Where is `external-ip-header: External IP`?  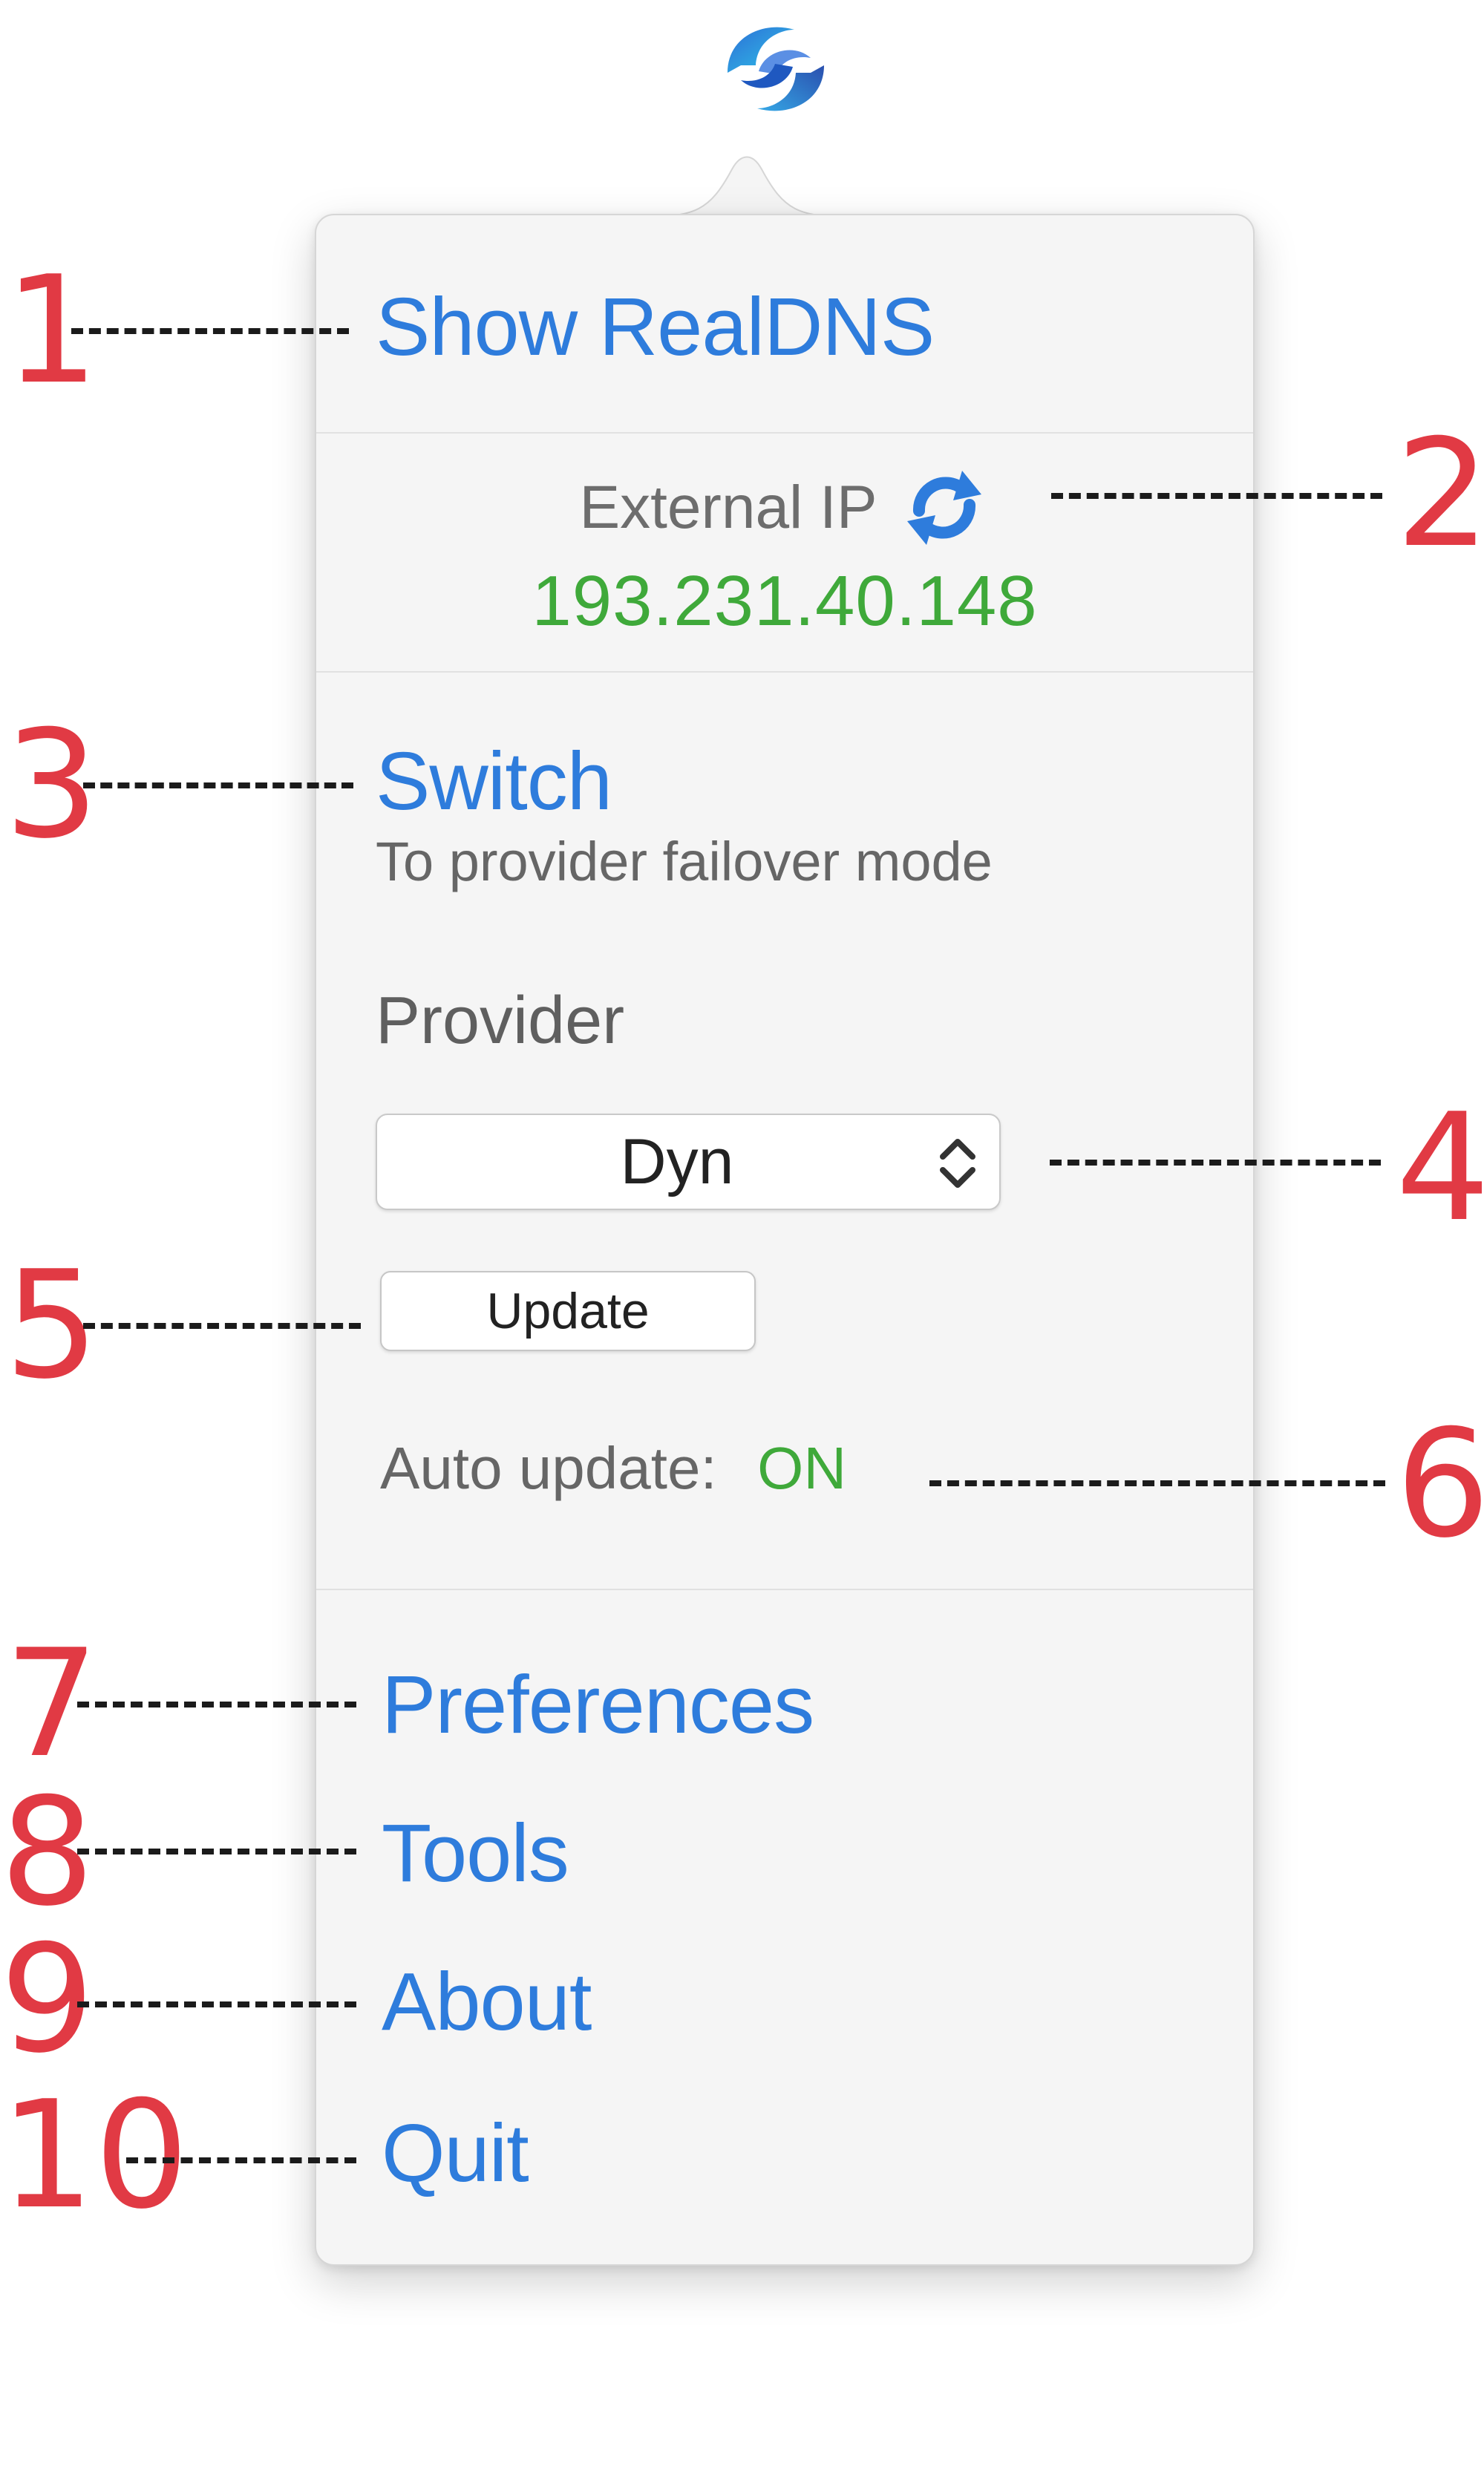
external-ip-header: External IP is located at coordinates (784, 508).